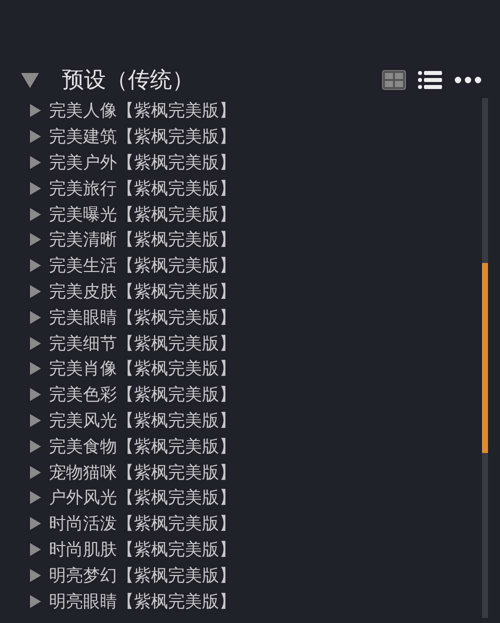 The image size is (500, 623). What do you see at coordinates (133, 214) in the screenshot?
I see `preset-item: 完美曝光【紫枫完美版】` at bounding box center [133, 214].